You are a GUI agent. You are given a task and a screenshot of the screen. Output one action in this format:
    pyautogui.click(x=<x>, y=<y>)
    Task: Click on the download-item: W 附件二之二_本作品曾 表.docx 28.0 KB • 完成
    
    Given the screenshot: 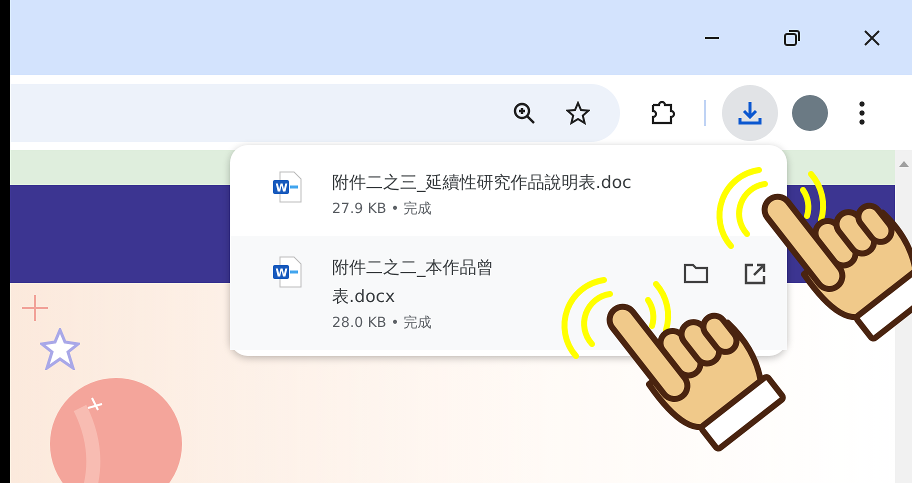 What is the action you would take?
    pyautogui.click(x=508, y=293)
    